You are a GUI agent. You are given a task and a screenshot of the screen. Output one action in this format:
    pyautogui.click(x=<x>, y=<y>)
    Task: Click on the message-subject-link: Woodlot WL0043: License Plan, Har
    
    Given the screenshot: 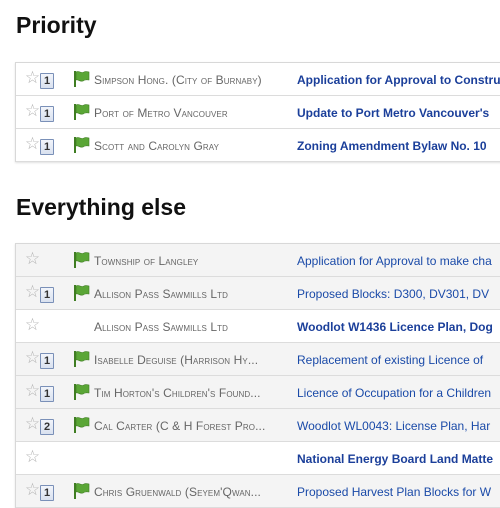 What is the action you would take?
    pyautogui.click(x=398, y=426)
    